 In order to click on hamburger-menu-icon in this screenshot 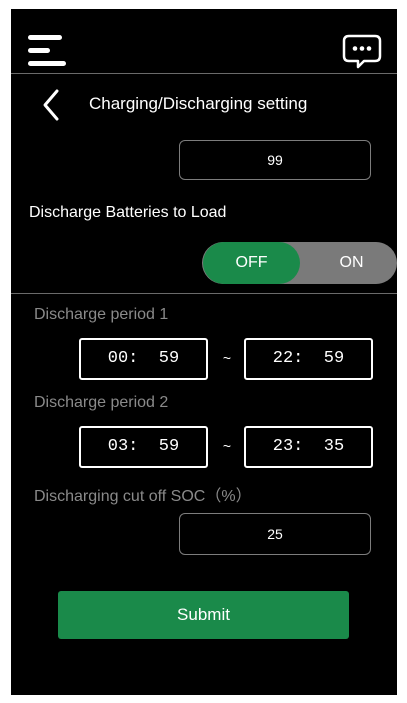, I will do `click(47, 52)`.